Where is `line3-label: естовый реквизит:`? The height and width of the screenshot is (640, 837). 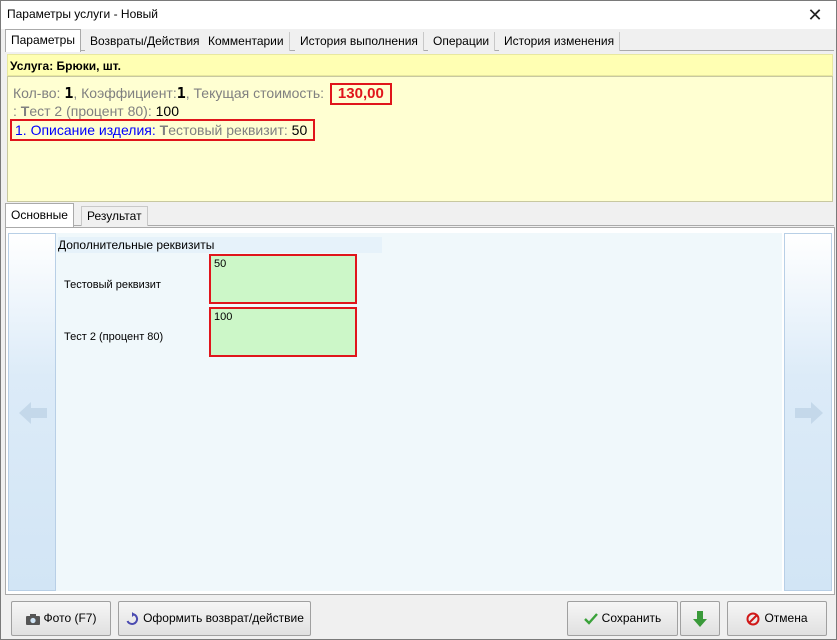
line3-label: естовый реквизит: is located at coordinates (230, 130).